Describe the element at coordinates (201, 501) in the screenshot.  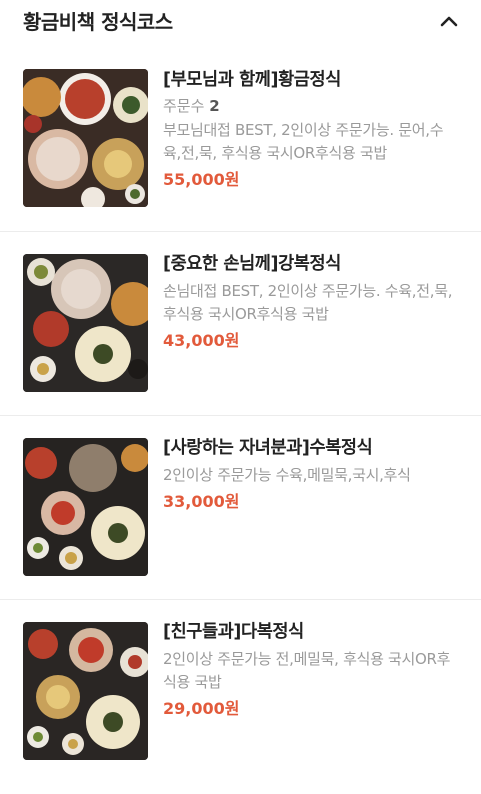
I see `menu-item-price: 33,000원` at that location.